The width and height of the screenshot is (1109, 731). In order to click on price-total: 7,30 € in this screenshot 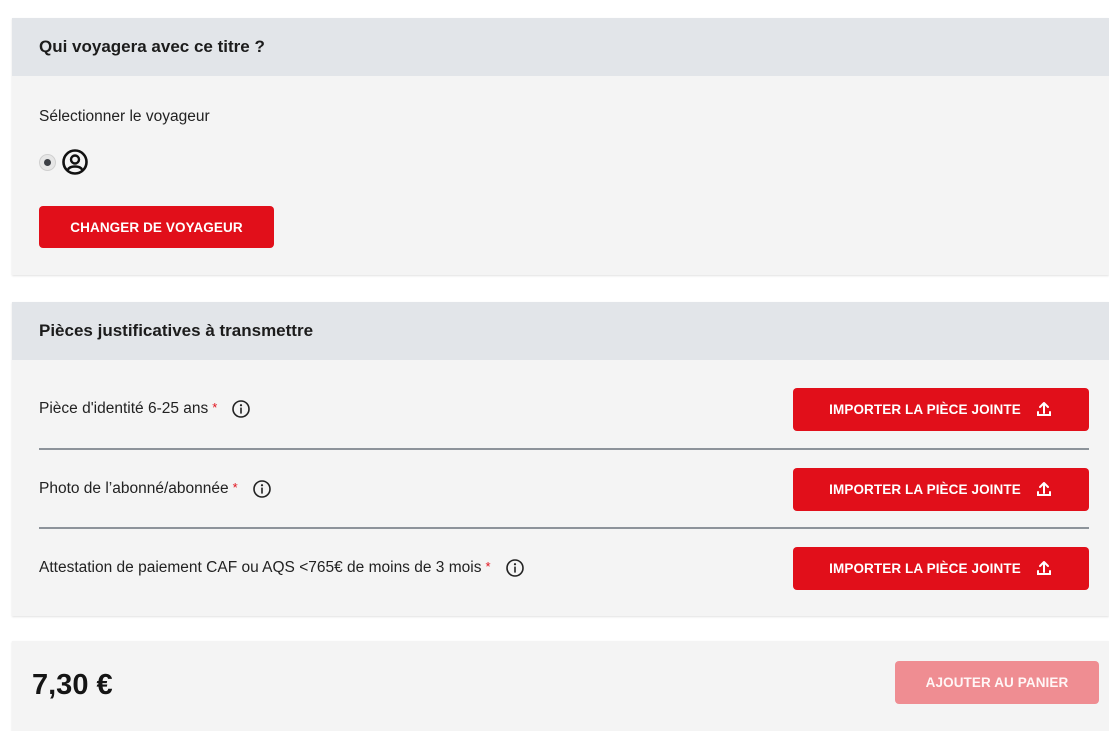, I will do `click(72, 685)`.